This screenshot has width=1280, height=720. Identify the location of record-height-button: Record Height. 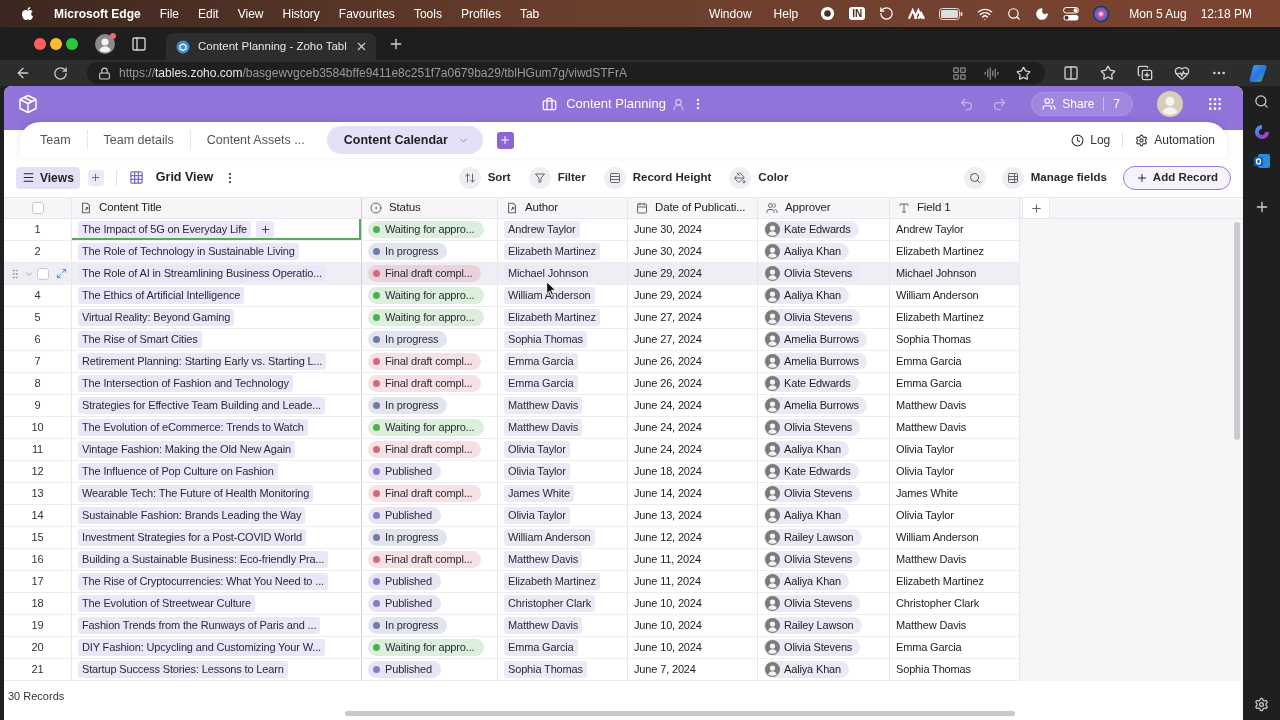
(657, 177).